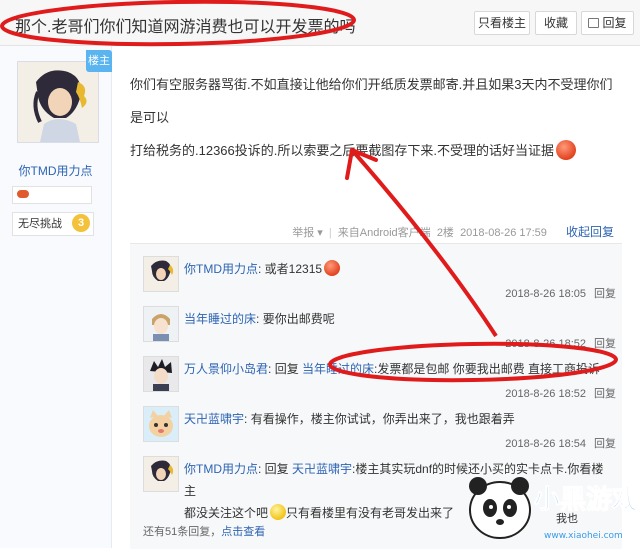 This screenshot has height=553, width=640. Describe the element at coordinates (487, 369) in the screenshot. I see `reply-text: :发票都是包邮 你要我出邮费 直接工商投诉` at that location.